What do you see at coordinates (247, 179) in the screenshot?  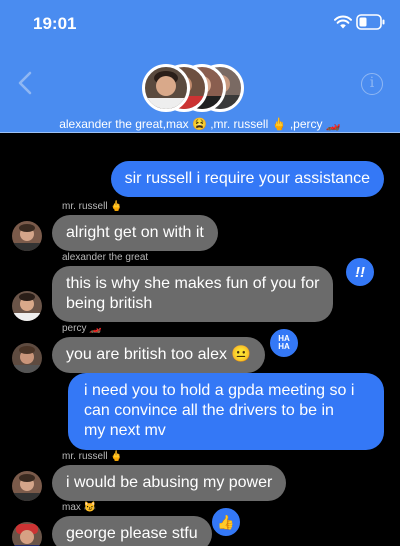 I see `outgoing-message: sir russell i require your assistance` at bounding box center [247, 179].